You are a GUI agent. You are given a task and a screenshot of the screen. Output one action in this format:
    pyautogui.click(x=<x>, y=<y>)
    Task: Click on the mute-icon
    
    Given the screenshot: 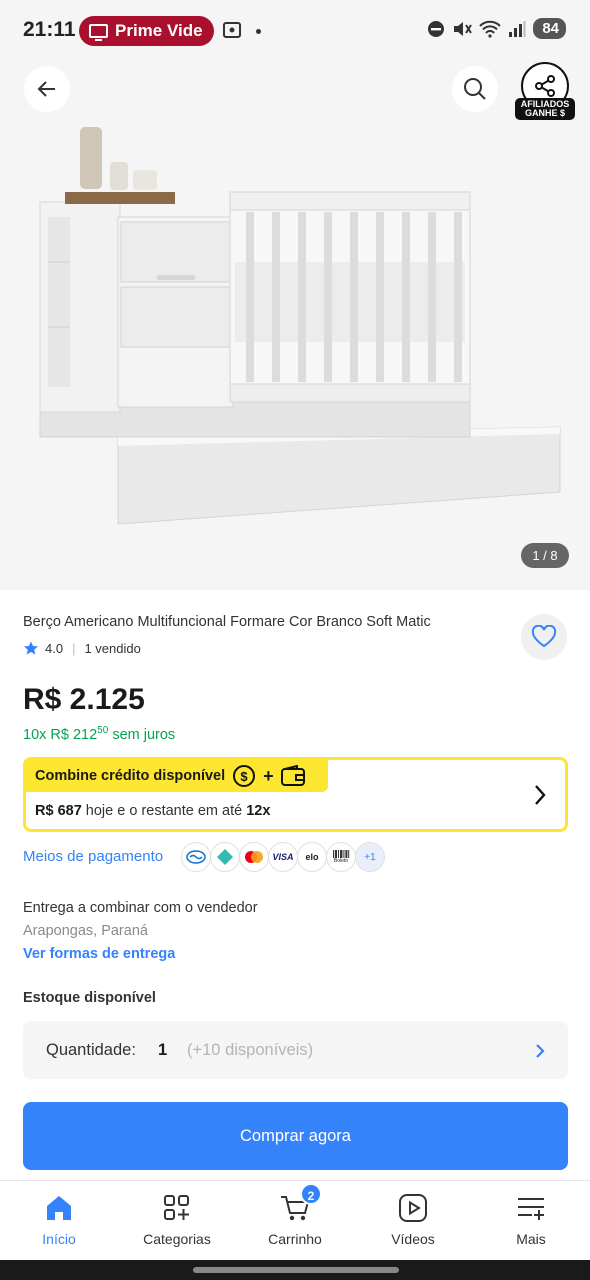 What is the action you would take?
    pyautogui.click(x=463, y=28)
    